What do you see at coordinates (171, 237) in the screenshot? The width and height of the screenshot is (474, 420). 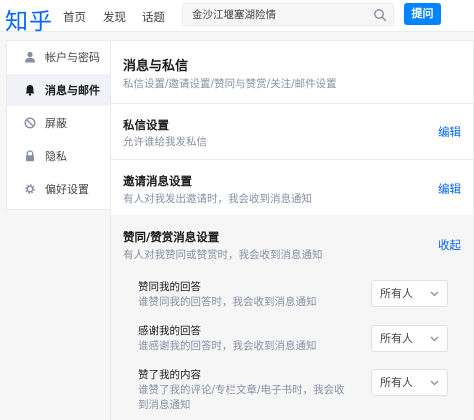 I see `section-title: 赞同/赞赏消息设置` at bounding box center [171, 237].